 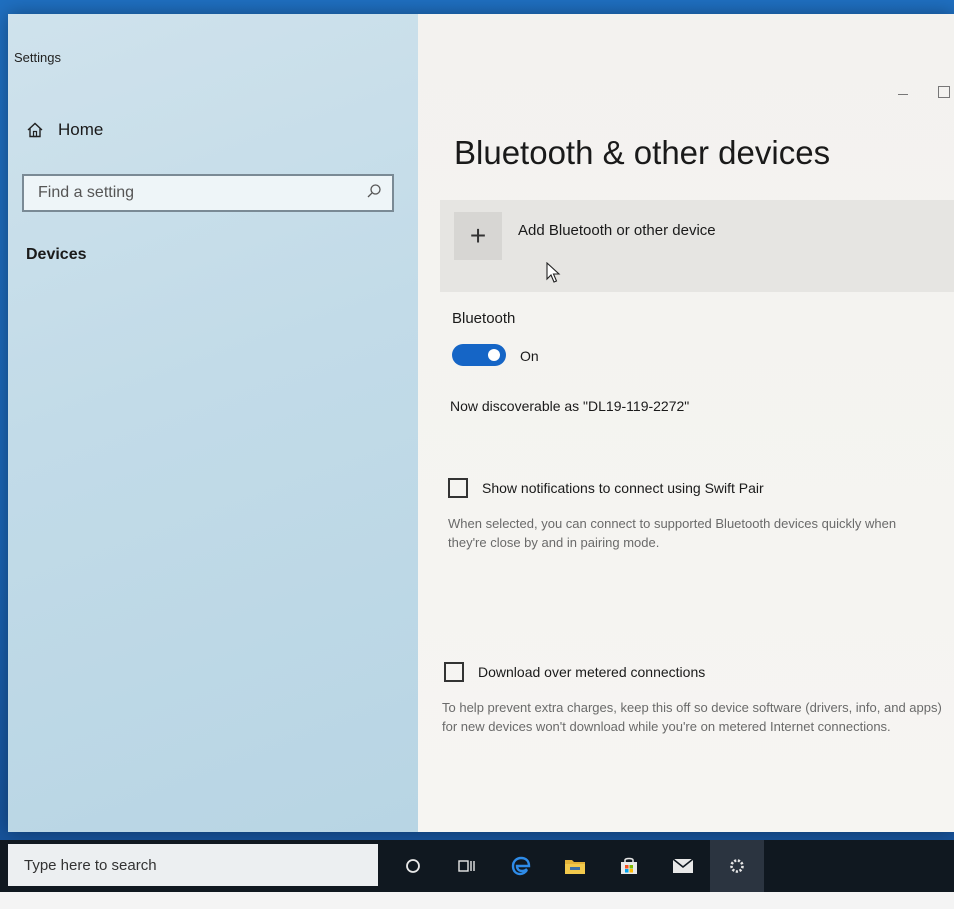 I want to click on file-explorer-icon, so click(x=575, y=866).